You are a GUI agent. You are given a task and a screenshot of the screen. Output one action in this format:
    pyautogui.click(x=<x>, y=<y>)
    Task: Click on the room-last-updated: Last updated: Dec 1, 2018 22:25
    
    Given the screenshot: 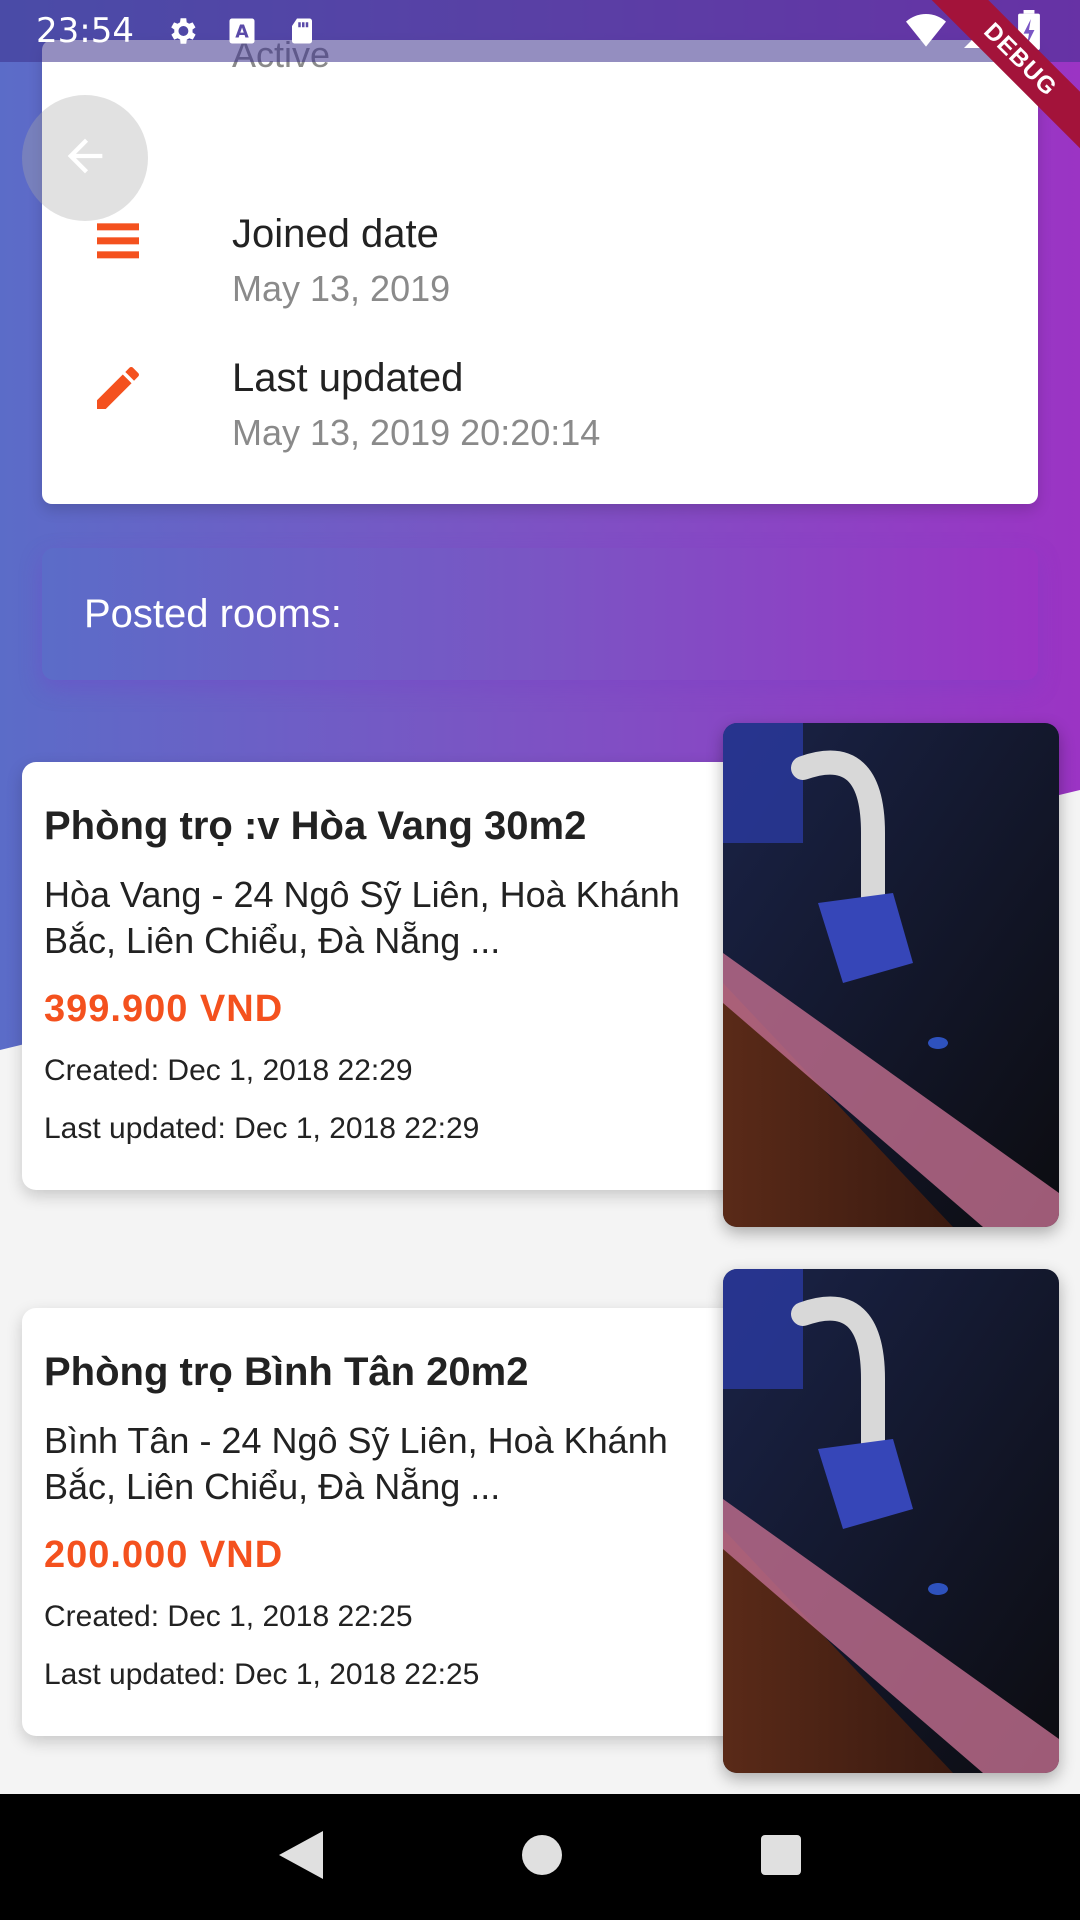 What is the action you would take?
    pyautogui.click(x=262, y=1674)
    